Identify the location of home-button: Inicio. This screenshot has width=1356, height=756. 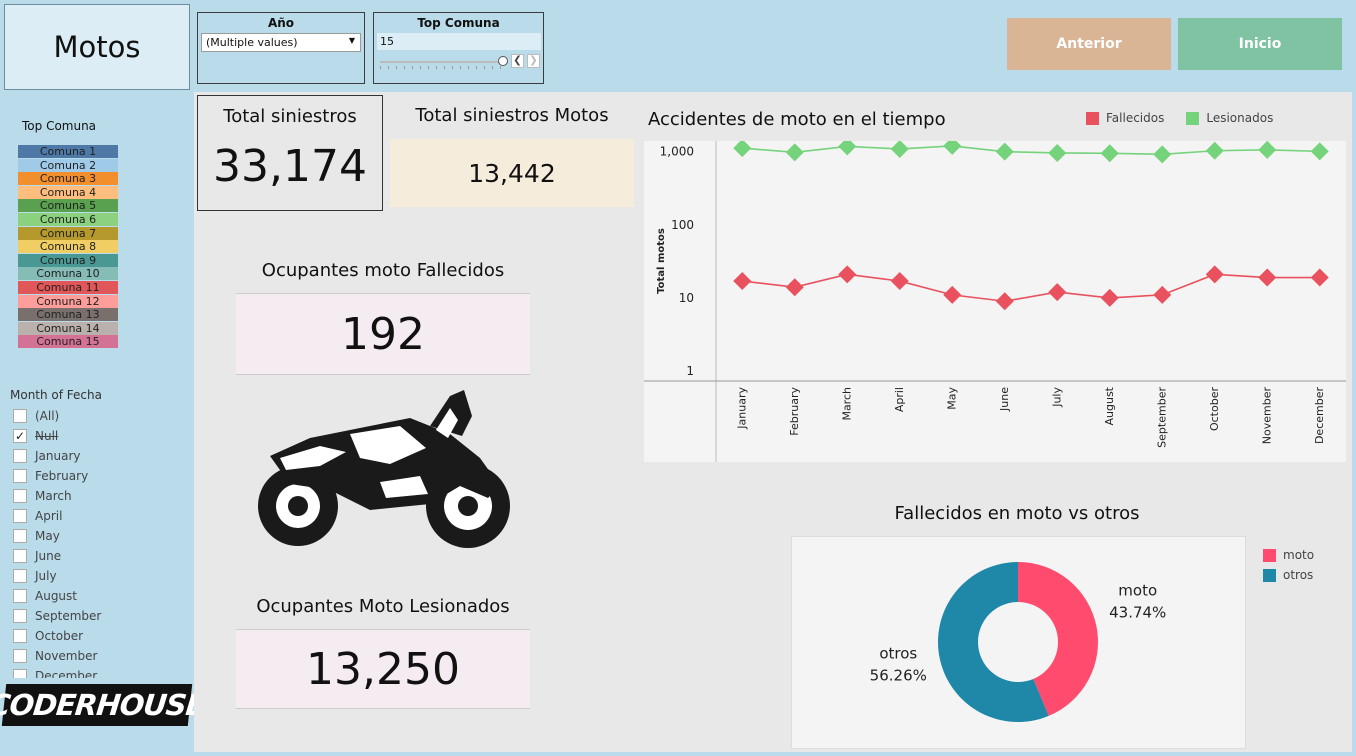
(1260, 44).